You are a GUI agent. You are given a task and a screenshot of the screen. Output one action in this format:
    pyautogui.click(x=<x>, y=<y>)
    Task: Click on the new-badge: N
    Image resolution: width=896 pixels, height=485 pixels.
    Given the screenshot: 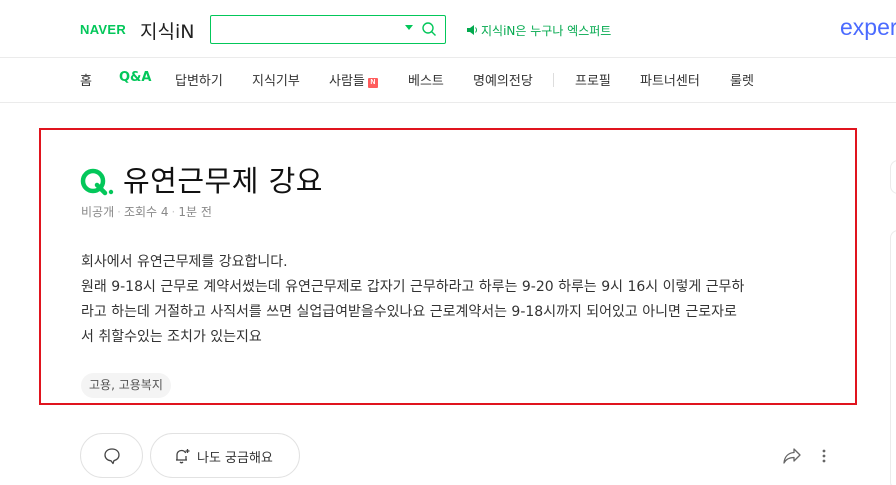 What is the action you would take?
    pyautogui.click(x=372, y=83)
    